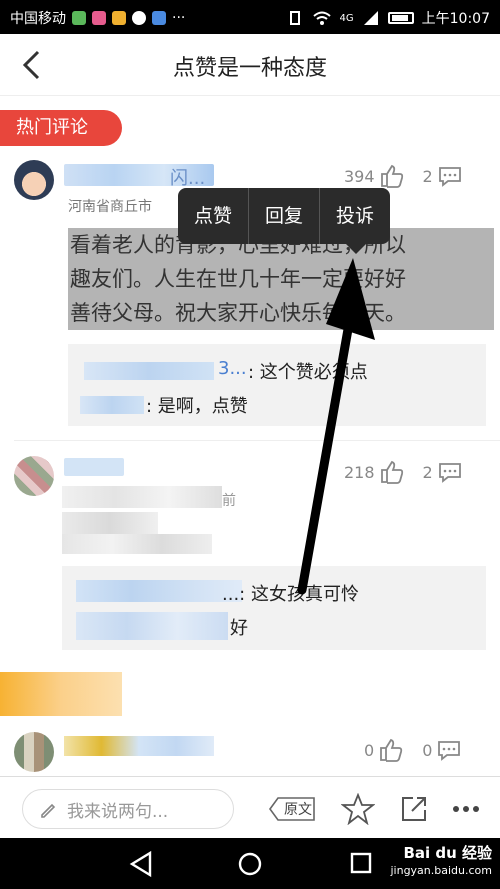 The image size is (500, 889). Describe the element at coordinates (277, 385) in the screenshot. I see `reply-list: 3... : 这个赞必须点 : 是啊，点赞` at that location.